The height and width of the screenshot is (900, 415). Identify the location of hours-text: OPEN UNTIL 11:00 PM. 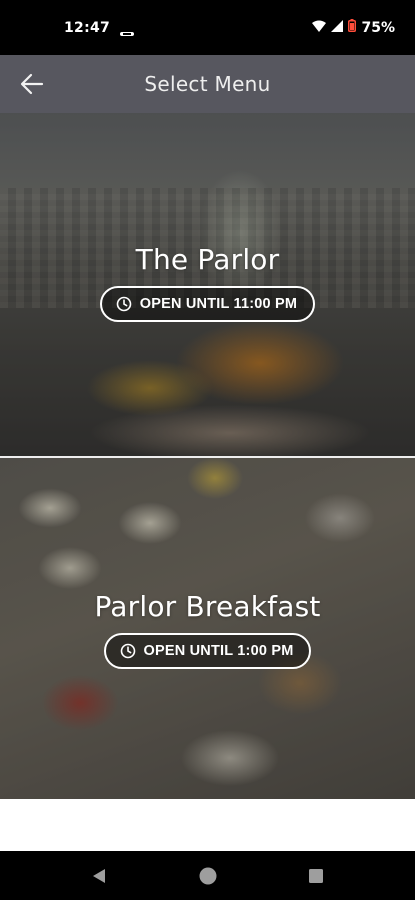
(218, 304).